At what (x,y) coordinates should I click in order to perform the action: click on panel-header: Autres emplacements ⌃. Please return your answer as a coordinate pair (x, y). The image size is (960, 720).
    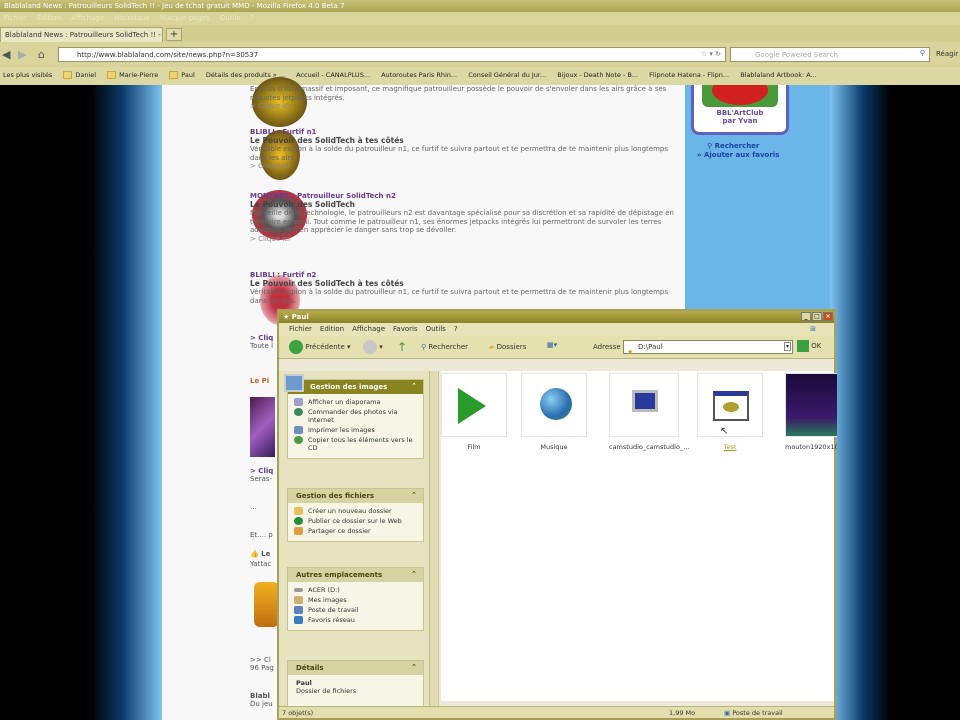
    Looking at the image, I should click on (355, 575).